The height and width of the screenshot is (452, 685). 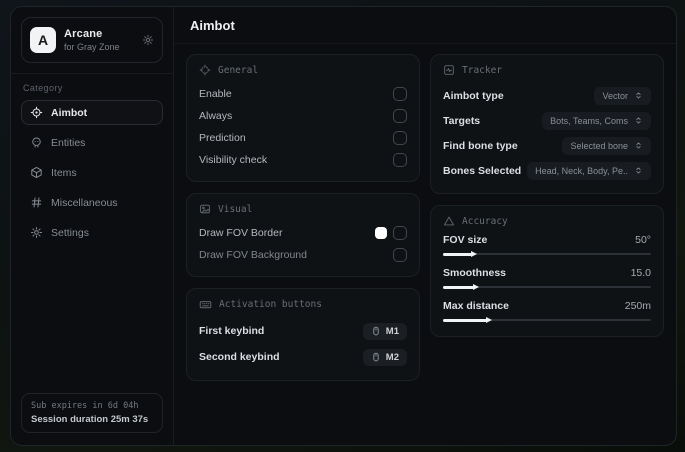 What do you see at coordinates (43, 40) in the screenshot?
I see `app-logo: A` at bounding box center [43, 40].